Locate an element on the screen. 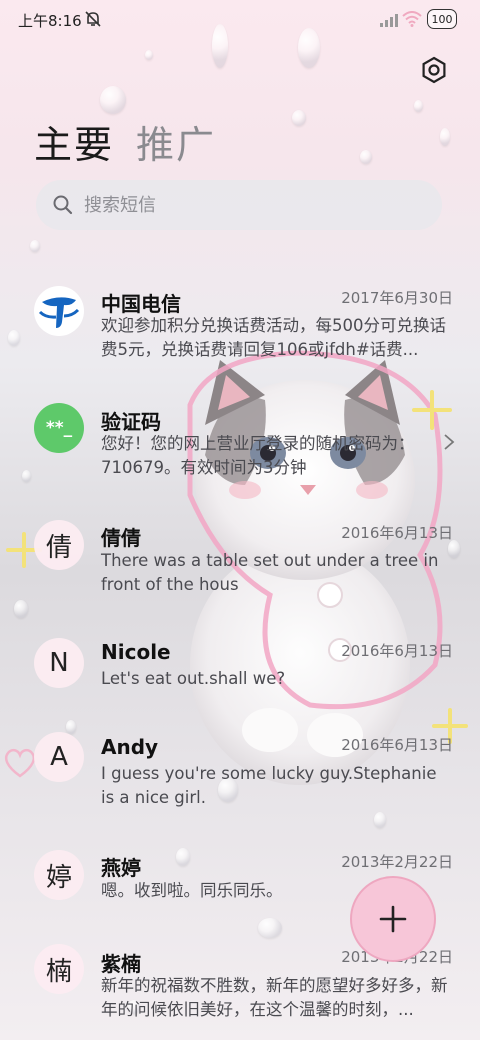 Image resolution: width=480 pixels, height=1040 pixels. conversation-date: 2017年6月30日 is located at coordinates (397, 298).